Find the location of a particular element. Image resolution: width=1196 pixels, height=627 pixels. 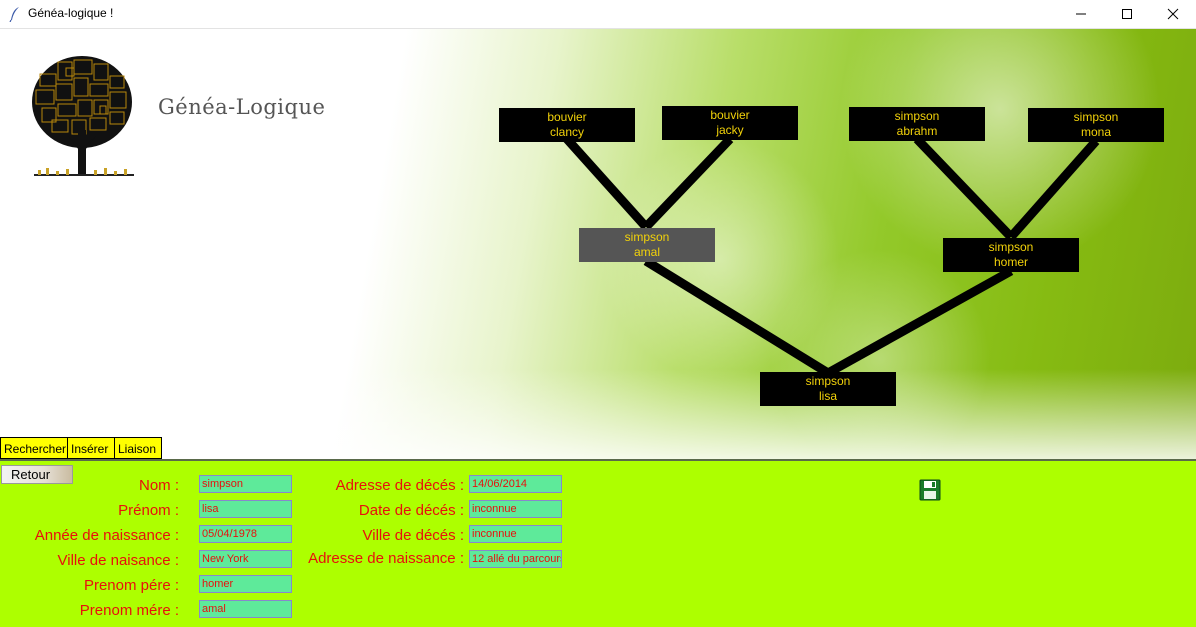

field-ville-deces: inconnue is located at coordinates (515, 534).